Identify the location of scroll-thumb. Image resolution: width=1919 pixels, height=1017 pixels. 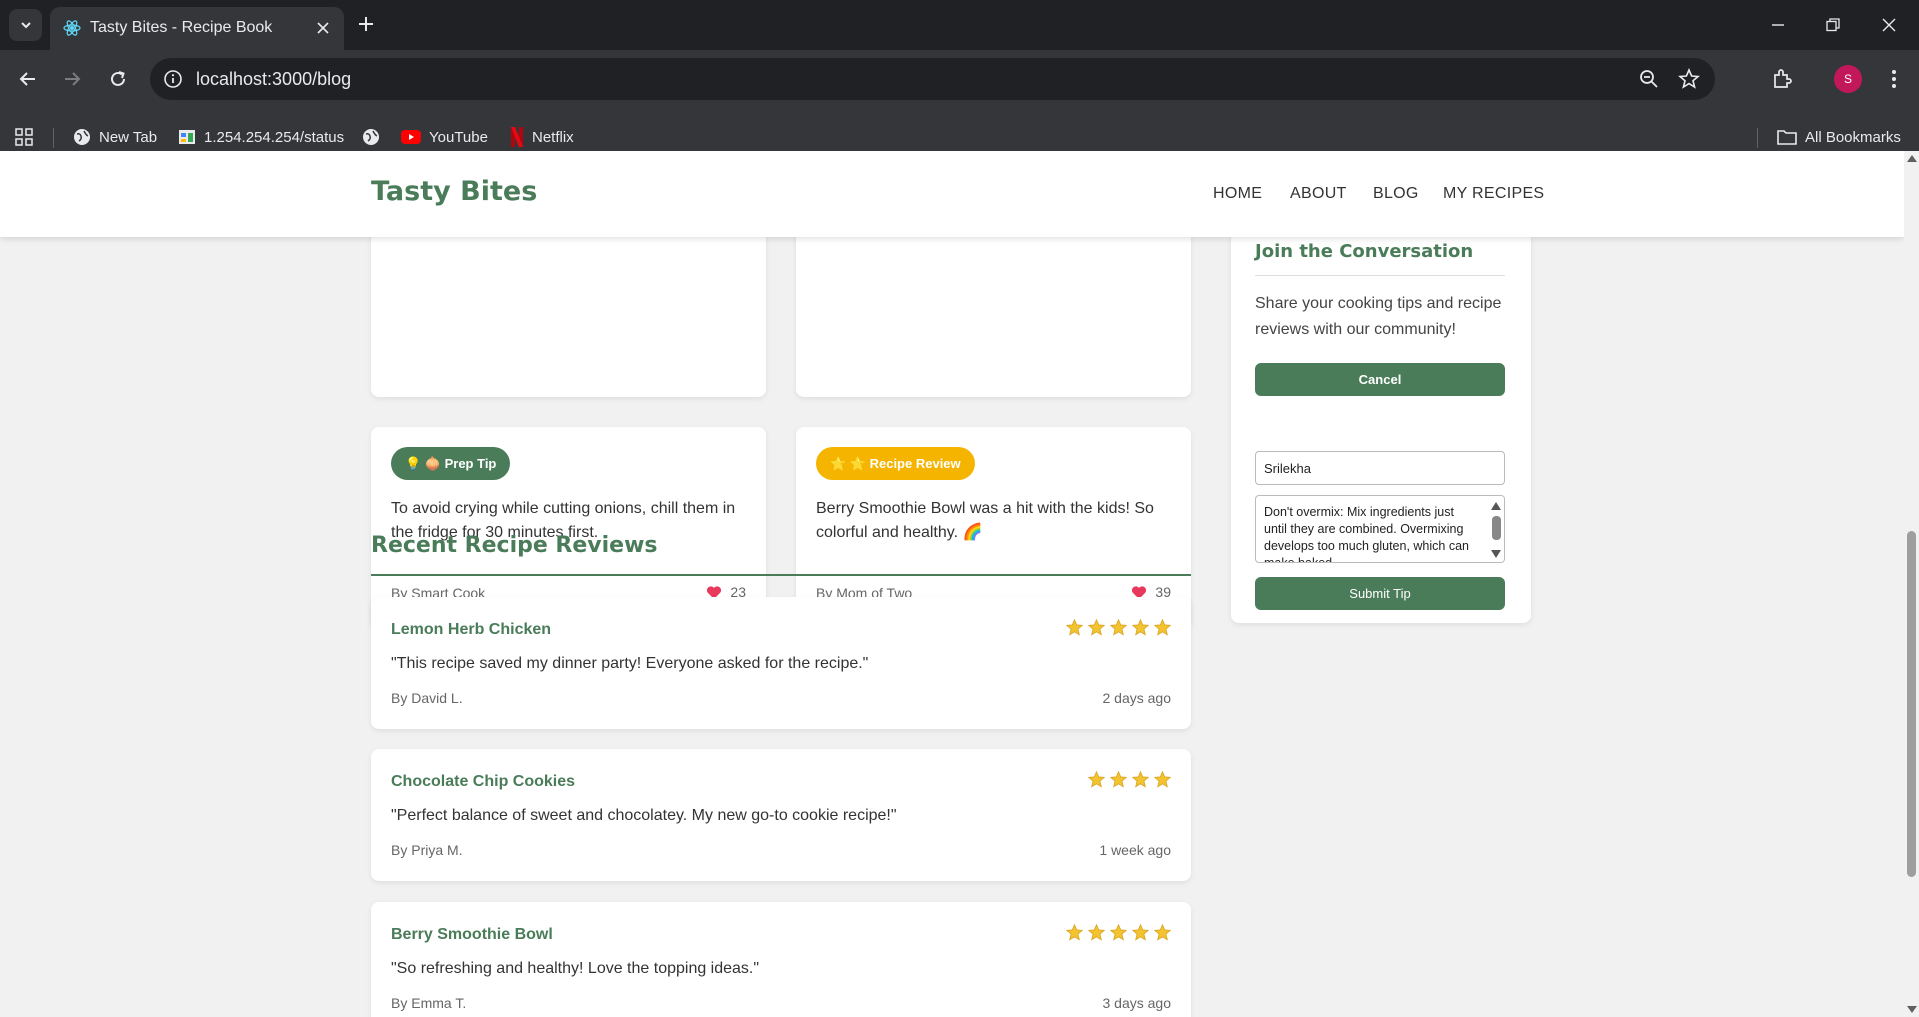
(1496, 528).